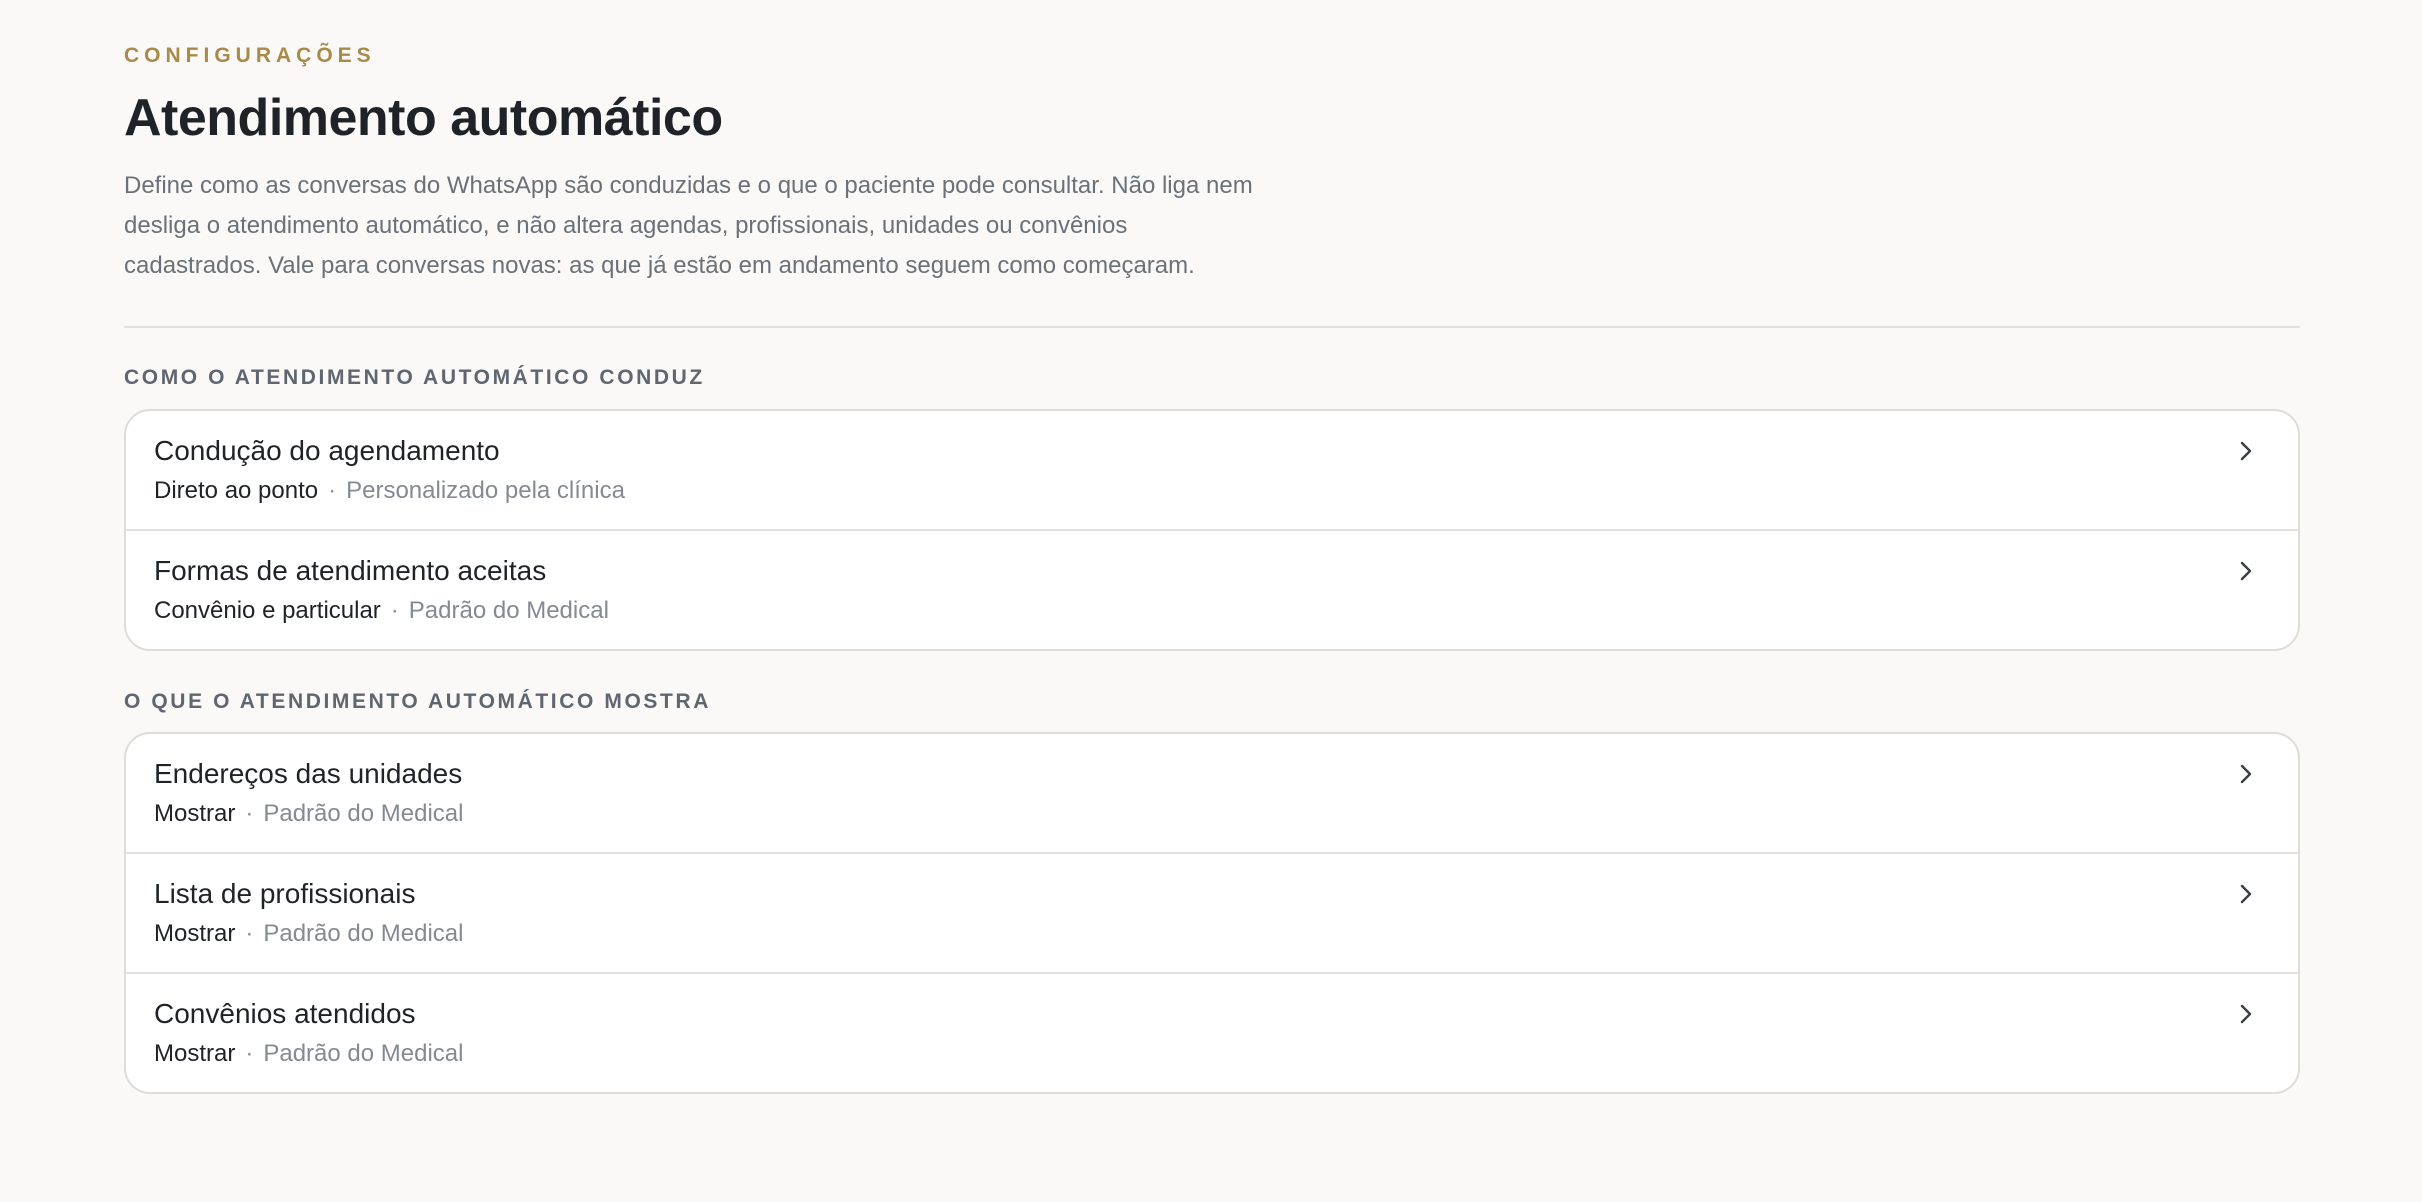  Describe the element at coordinates (267, 610) in the screenshot. I see `row-value: Convênio e particular` at that location.